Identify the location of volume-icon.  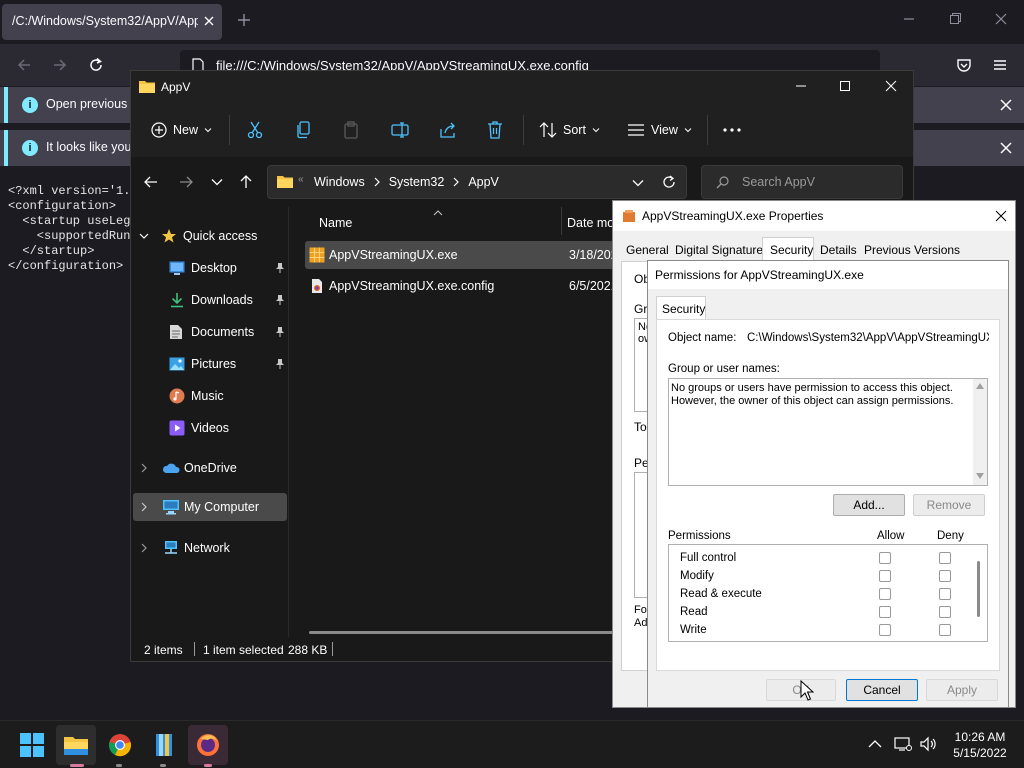
(929, 744).